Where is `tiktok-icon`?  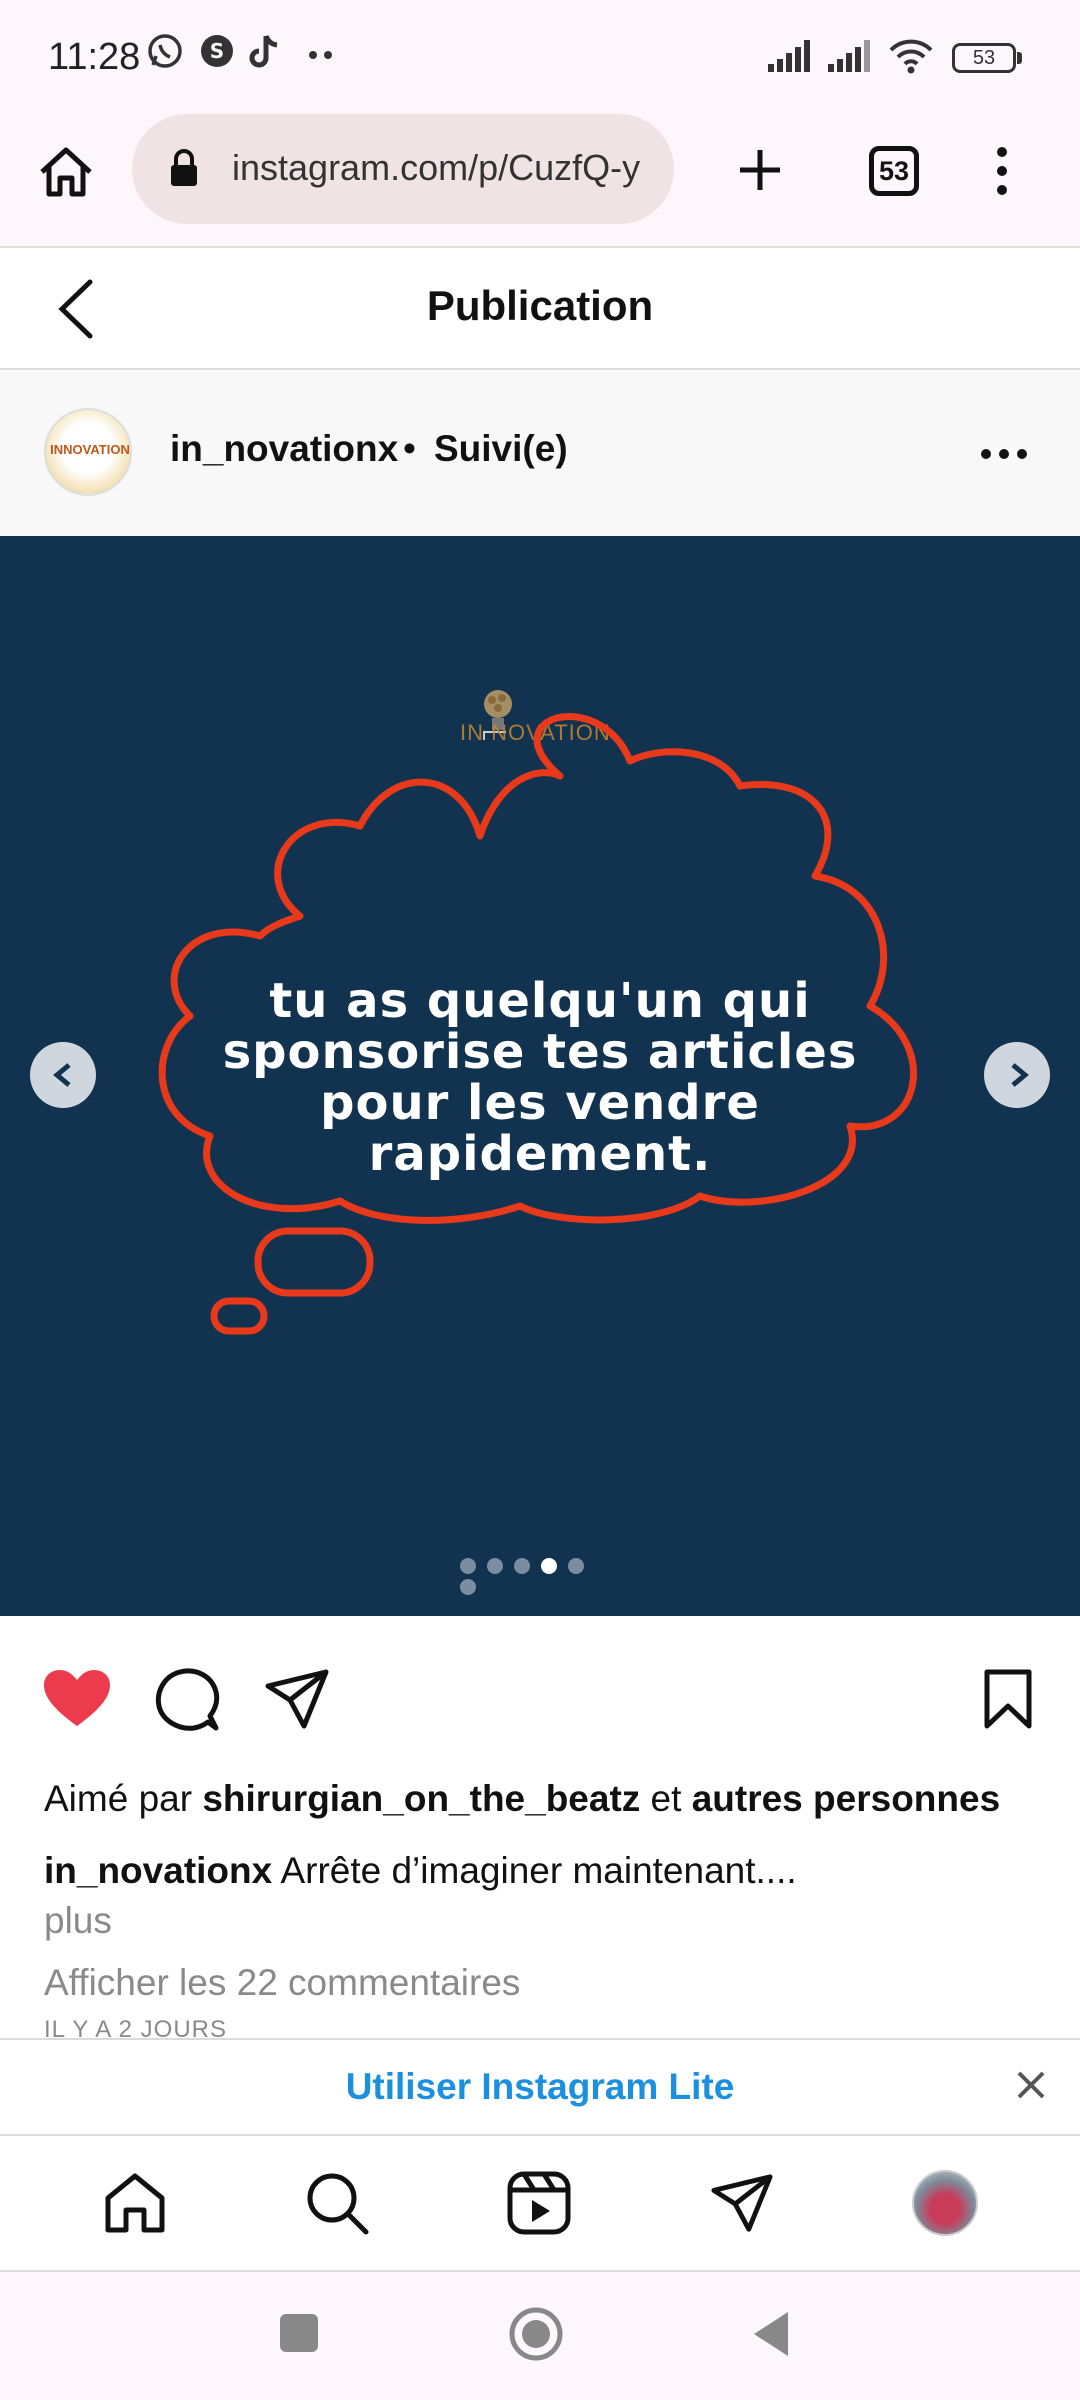
tiktok-icon is located at coordinates (263, 51).